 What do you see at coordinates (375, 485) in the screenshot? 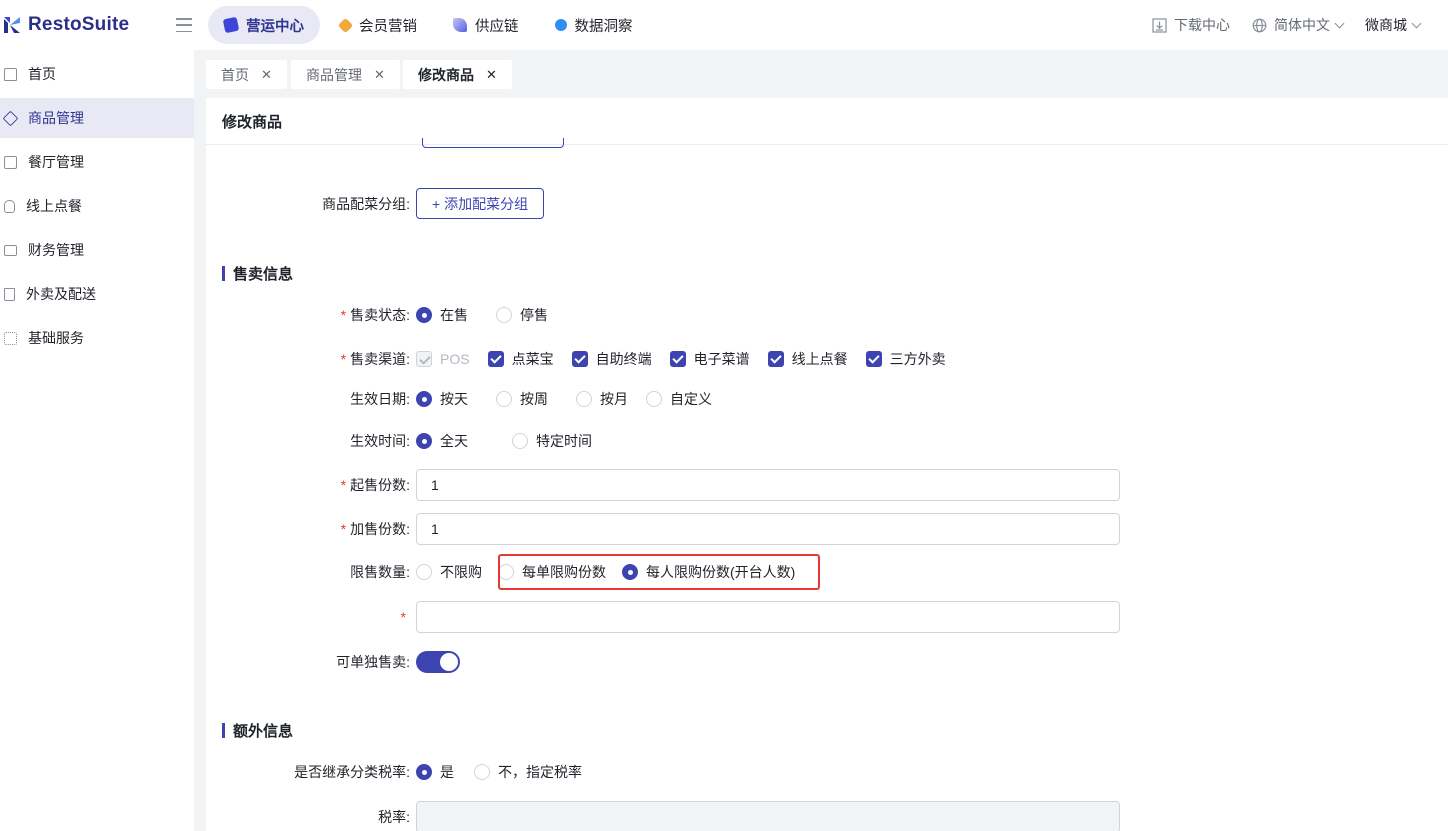
I see `min-sale-qty-label: * 起售份数:` at bounding box center [375, 485].